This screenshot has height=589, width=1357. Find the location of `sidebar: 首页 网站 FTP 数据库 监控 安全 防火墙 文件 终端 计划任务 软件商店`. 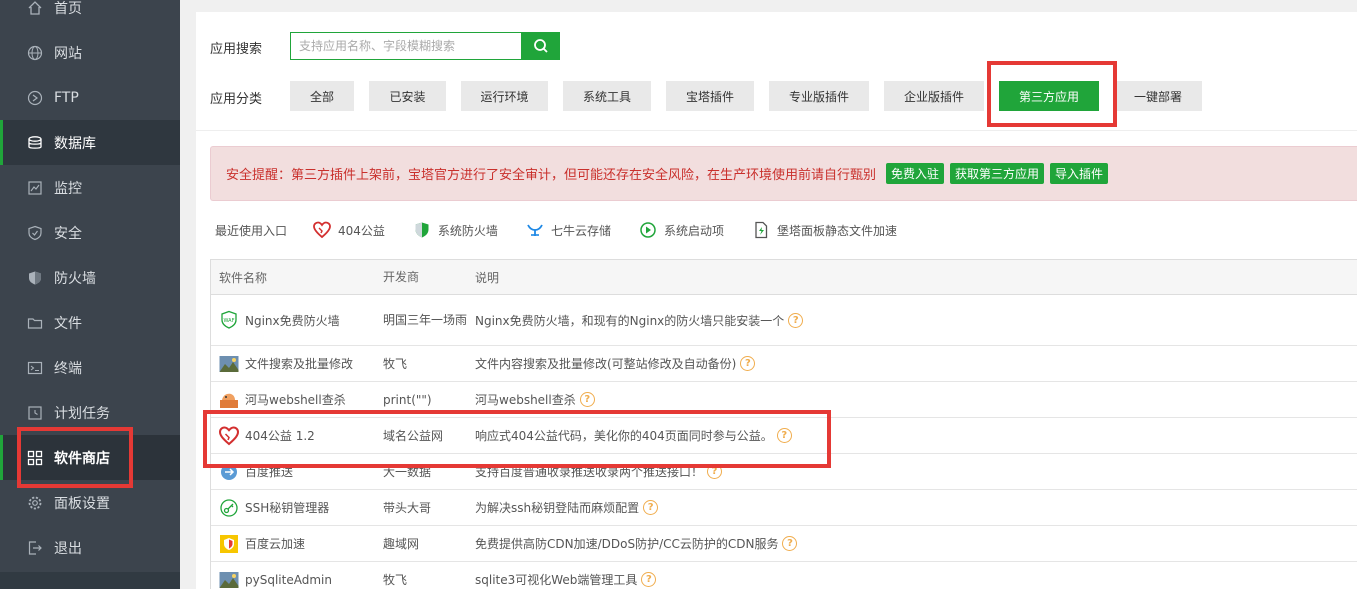

sidebar: 首页 网站 FTP 数据库 监控 安全 防火墙 文件 终端 计划任务 软件商店 is located at coordinates (90, 294).